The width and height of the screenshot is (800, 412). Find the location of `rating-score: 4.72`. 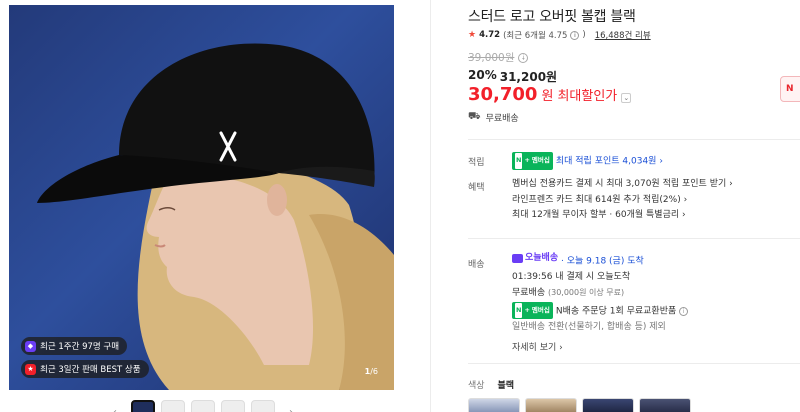

rating-score: 4.72 is located at coordinates (490, 35).